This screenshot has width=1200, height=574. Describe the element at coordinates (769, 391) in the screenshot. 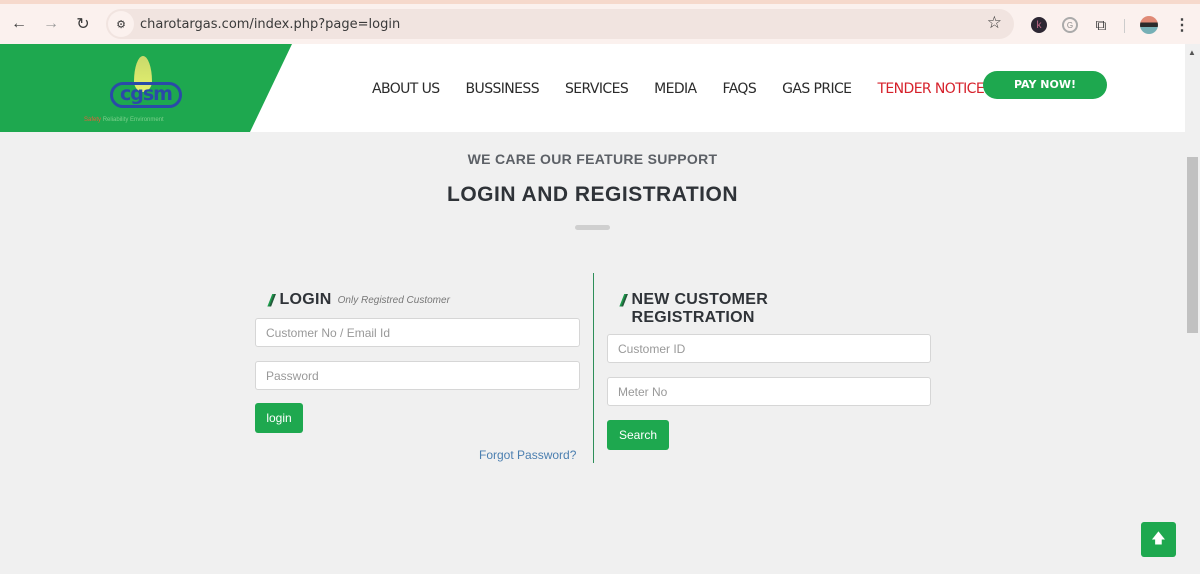

I see `meter-no-input: Meter No` at that location.